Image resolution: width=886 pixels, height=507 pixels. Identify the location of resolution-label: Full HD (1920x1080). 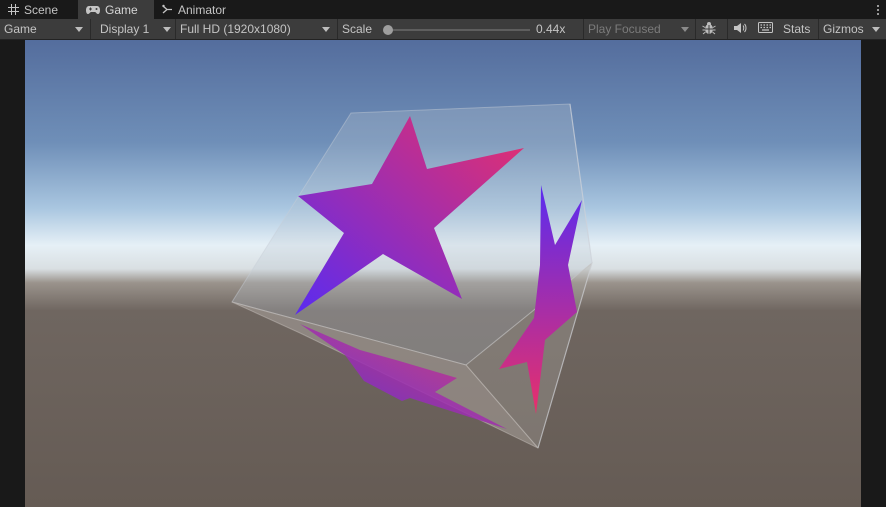
(235, 29).